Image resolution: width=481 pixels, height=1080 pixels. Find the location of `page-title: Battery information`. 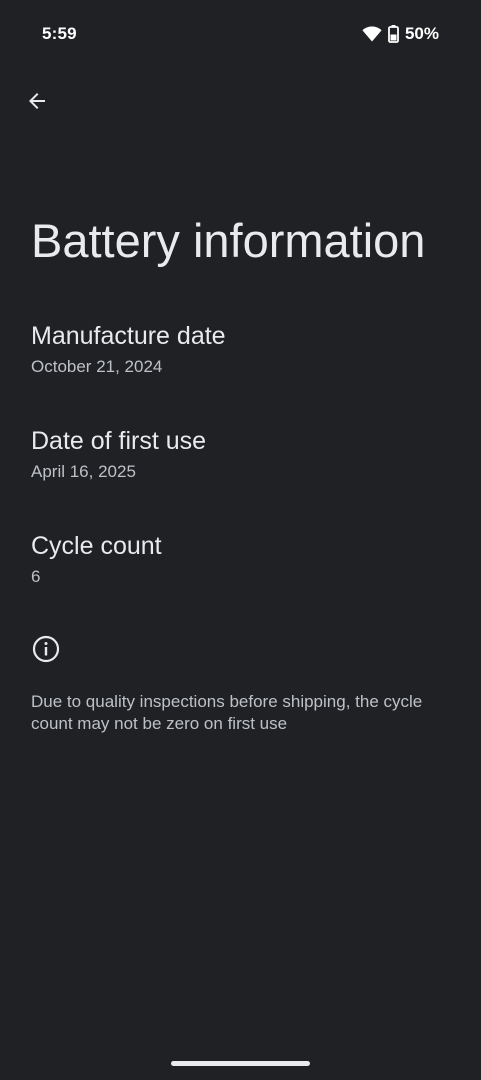

page-title: Battery information is located at coordinates (228, 240).